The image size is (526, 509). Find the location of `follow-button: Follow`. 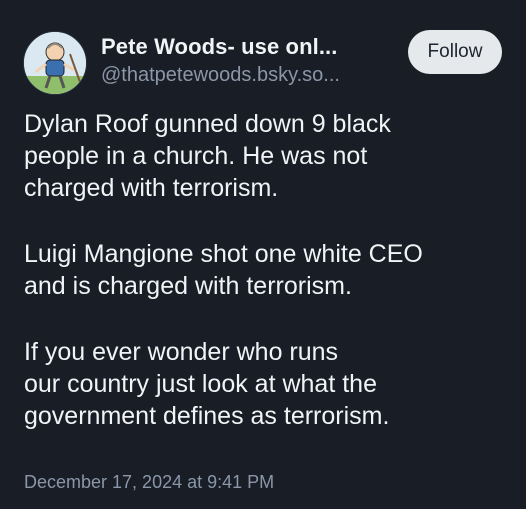

follow-button: Follow is located at coordinates (455, 52).